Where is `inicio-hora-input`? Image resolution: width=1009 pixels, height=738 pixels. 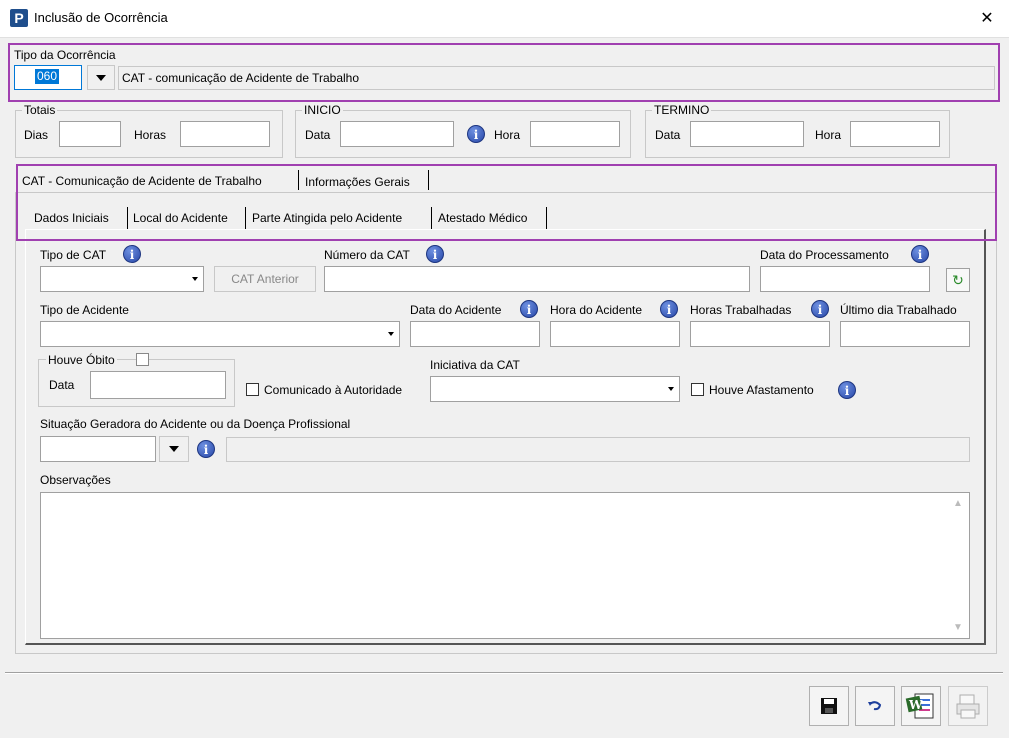
inicio-hora-input is located at coordinates (575, 134).